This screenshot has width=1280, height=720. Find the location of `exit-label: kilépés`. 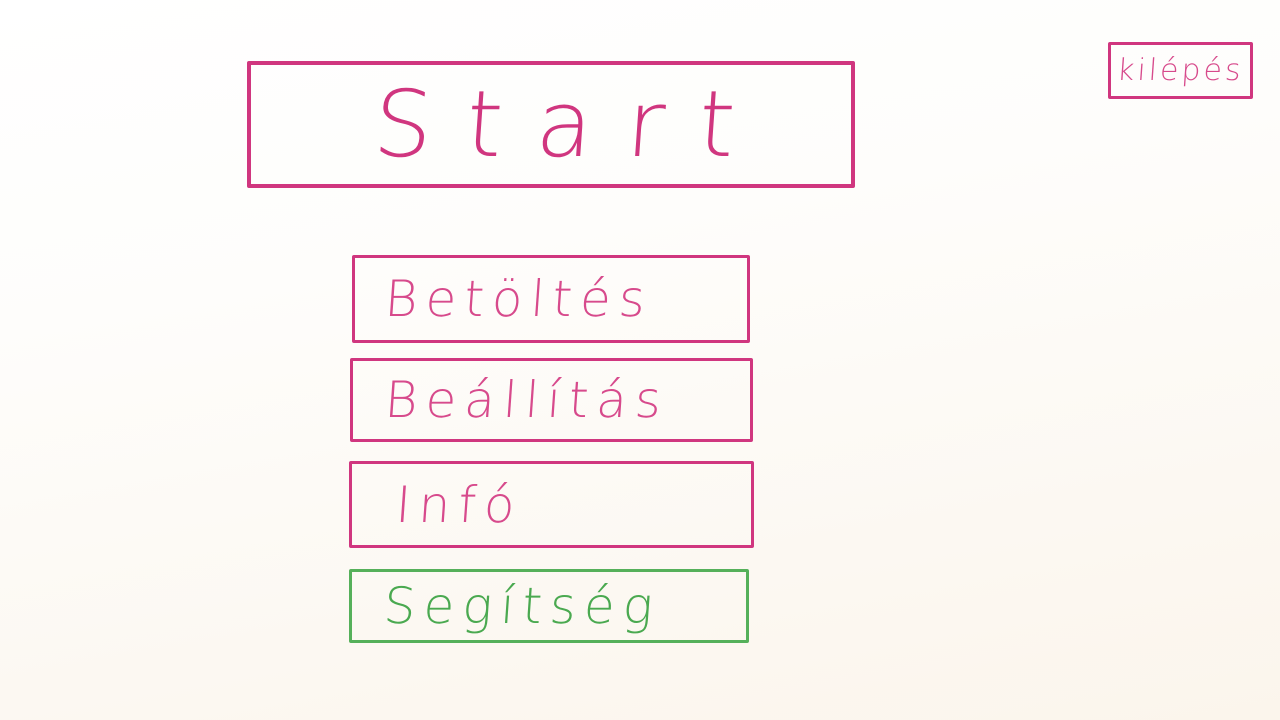

exit-label: kilépés is located at coordinates (1180, 70).